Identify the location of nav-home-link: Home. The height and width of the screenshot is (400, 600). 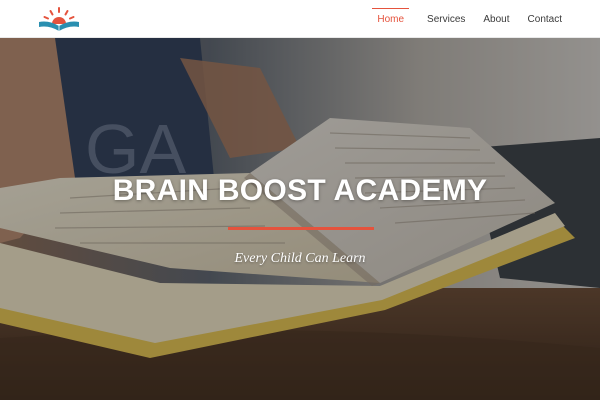
(390, 19).